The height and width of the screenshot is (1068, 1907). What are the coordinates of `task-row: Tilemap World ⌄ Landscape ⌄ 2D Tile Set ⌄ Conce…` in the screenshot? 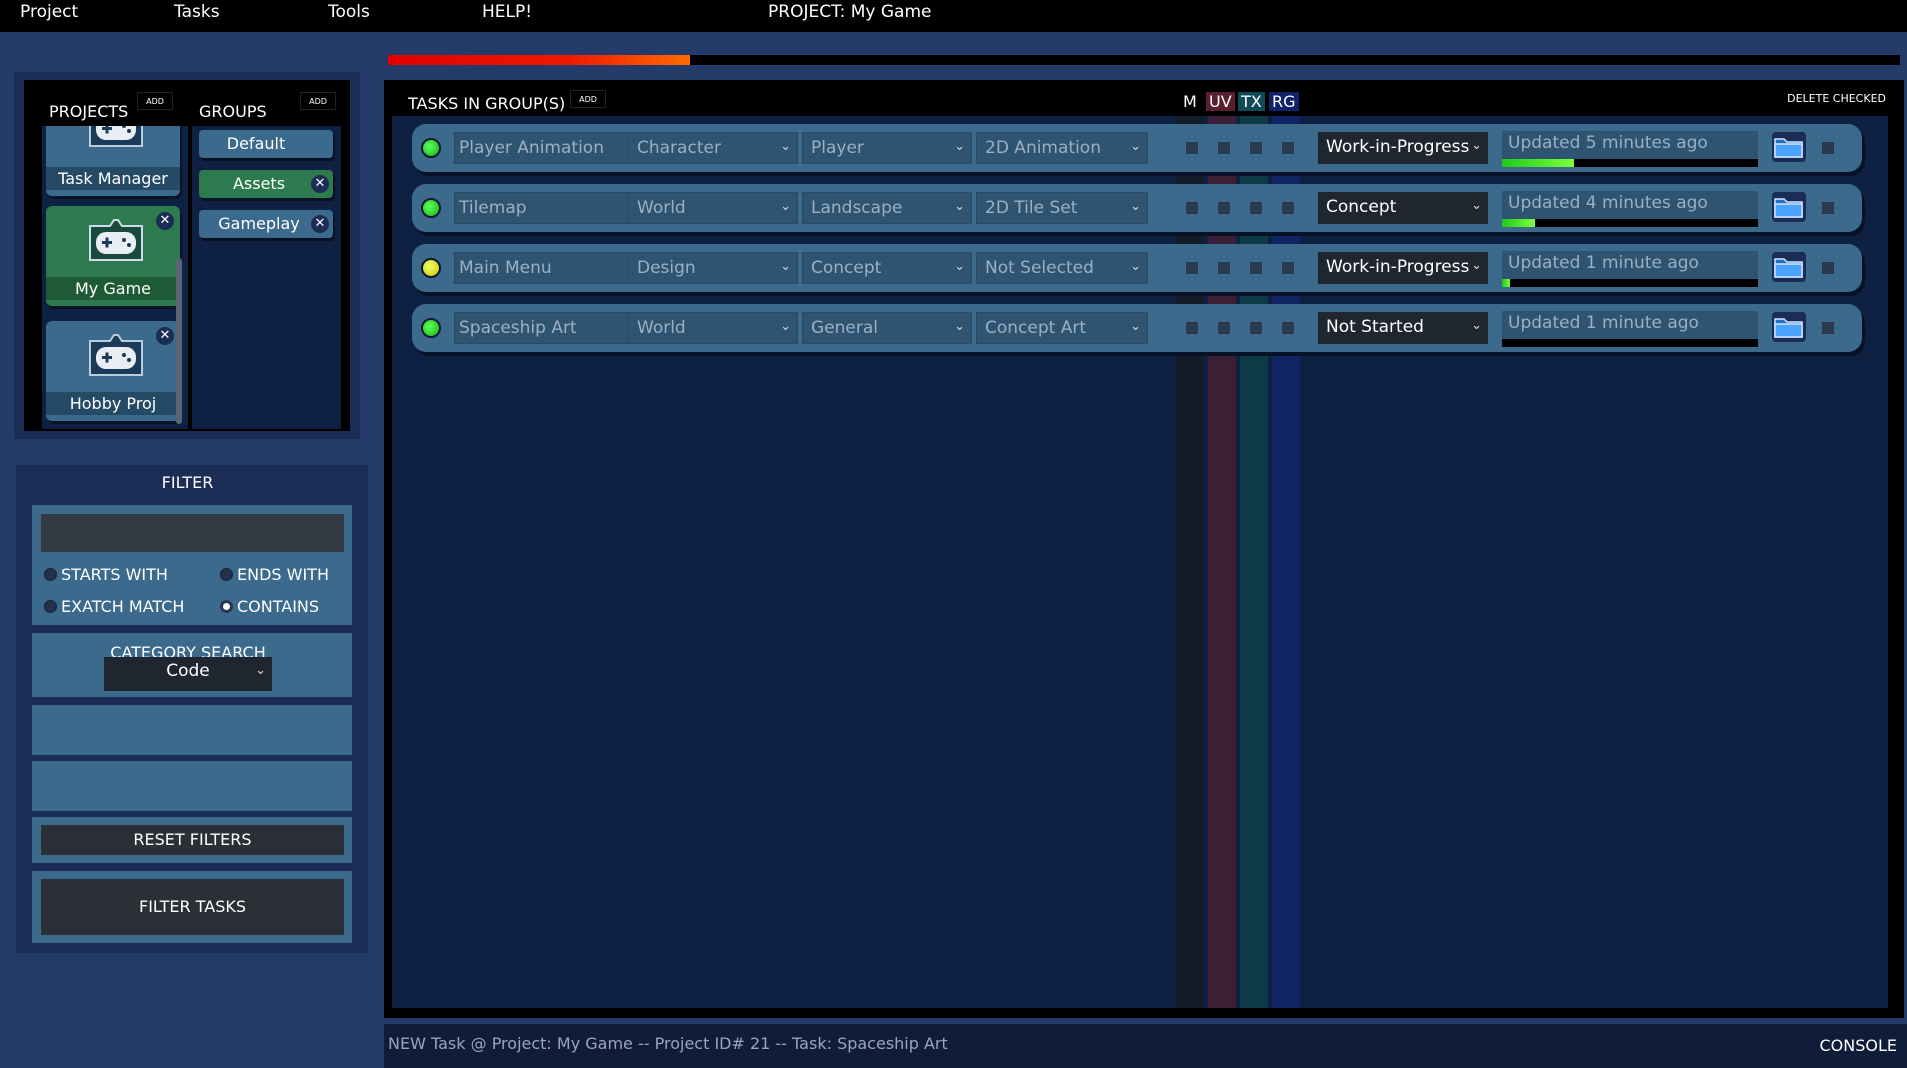 It's located at (1137, 208).